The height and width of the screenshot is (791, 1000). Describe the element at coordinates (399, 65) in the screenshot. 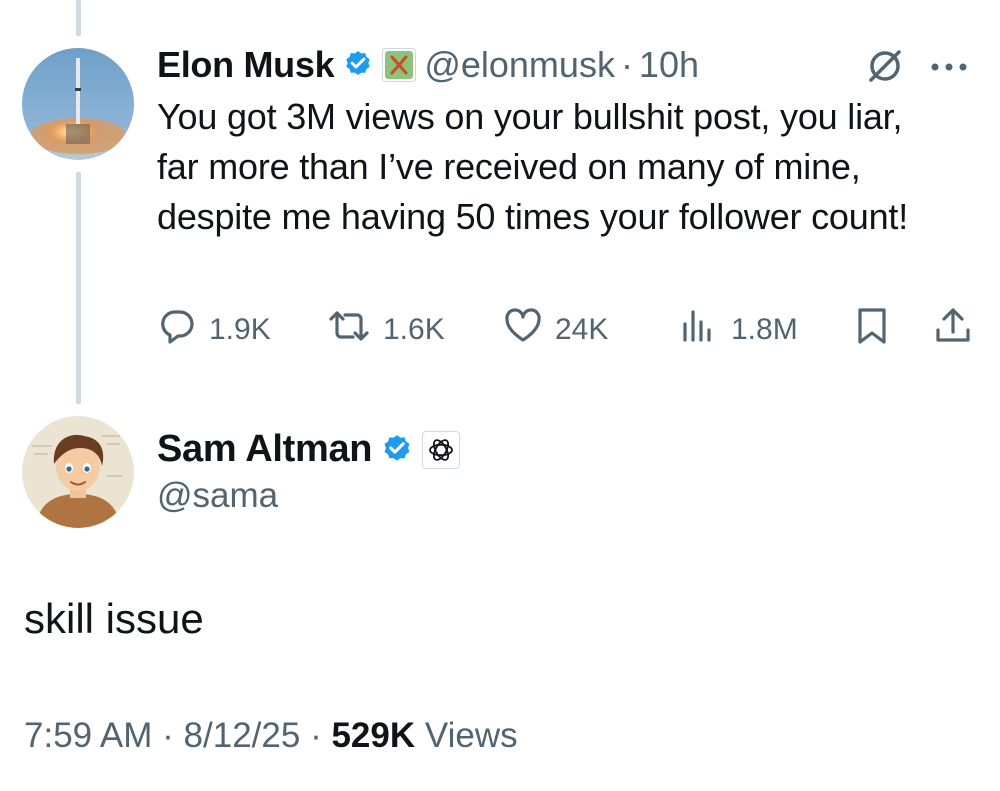

I see `x-affiliation-icon` at that location.